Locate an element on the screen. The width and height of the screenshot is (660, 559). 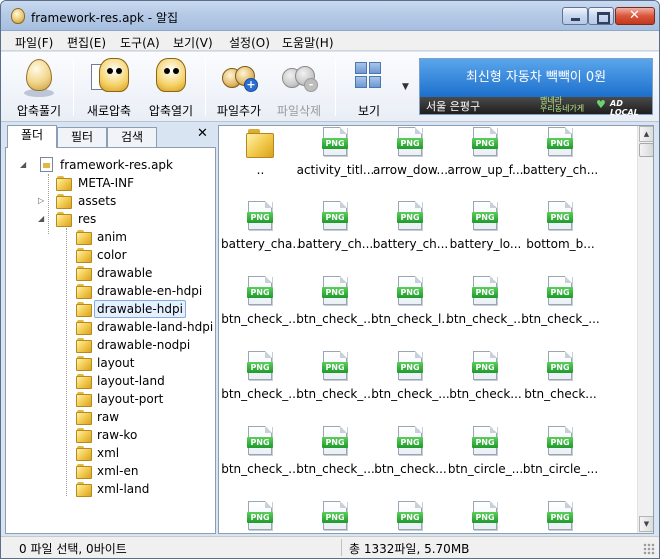
add-file-button: + 파일추가 is located at coordinates (239, 87).